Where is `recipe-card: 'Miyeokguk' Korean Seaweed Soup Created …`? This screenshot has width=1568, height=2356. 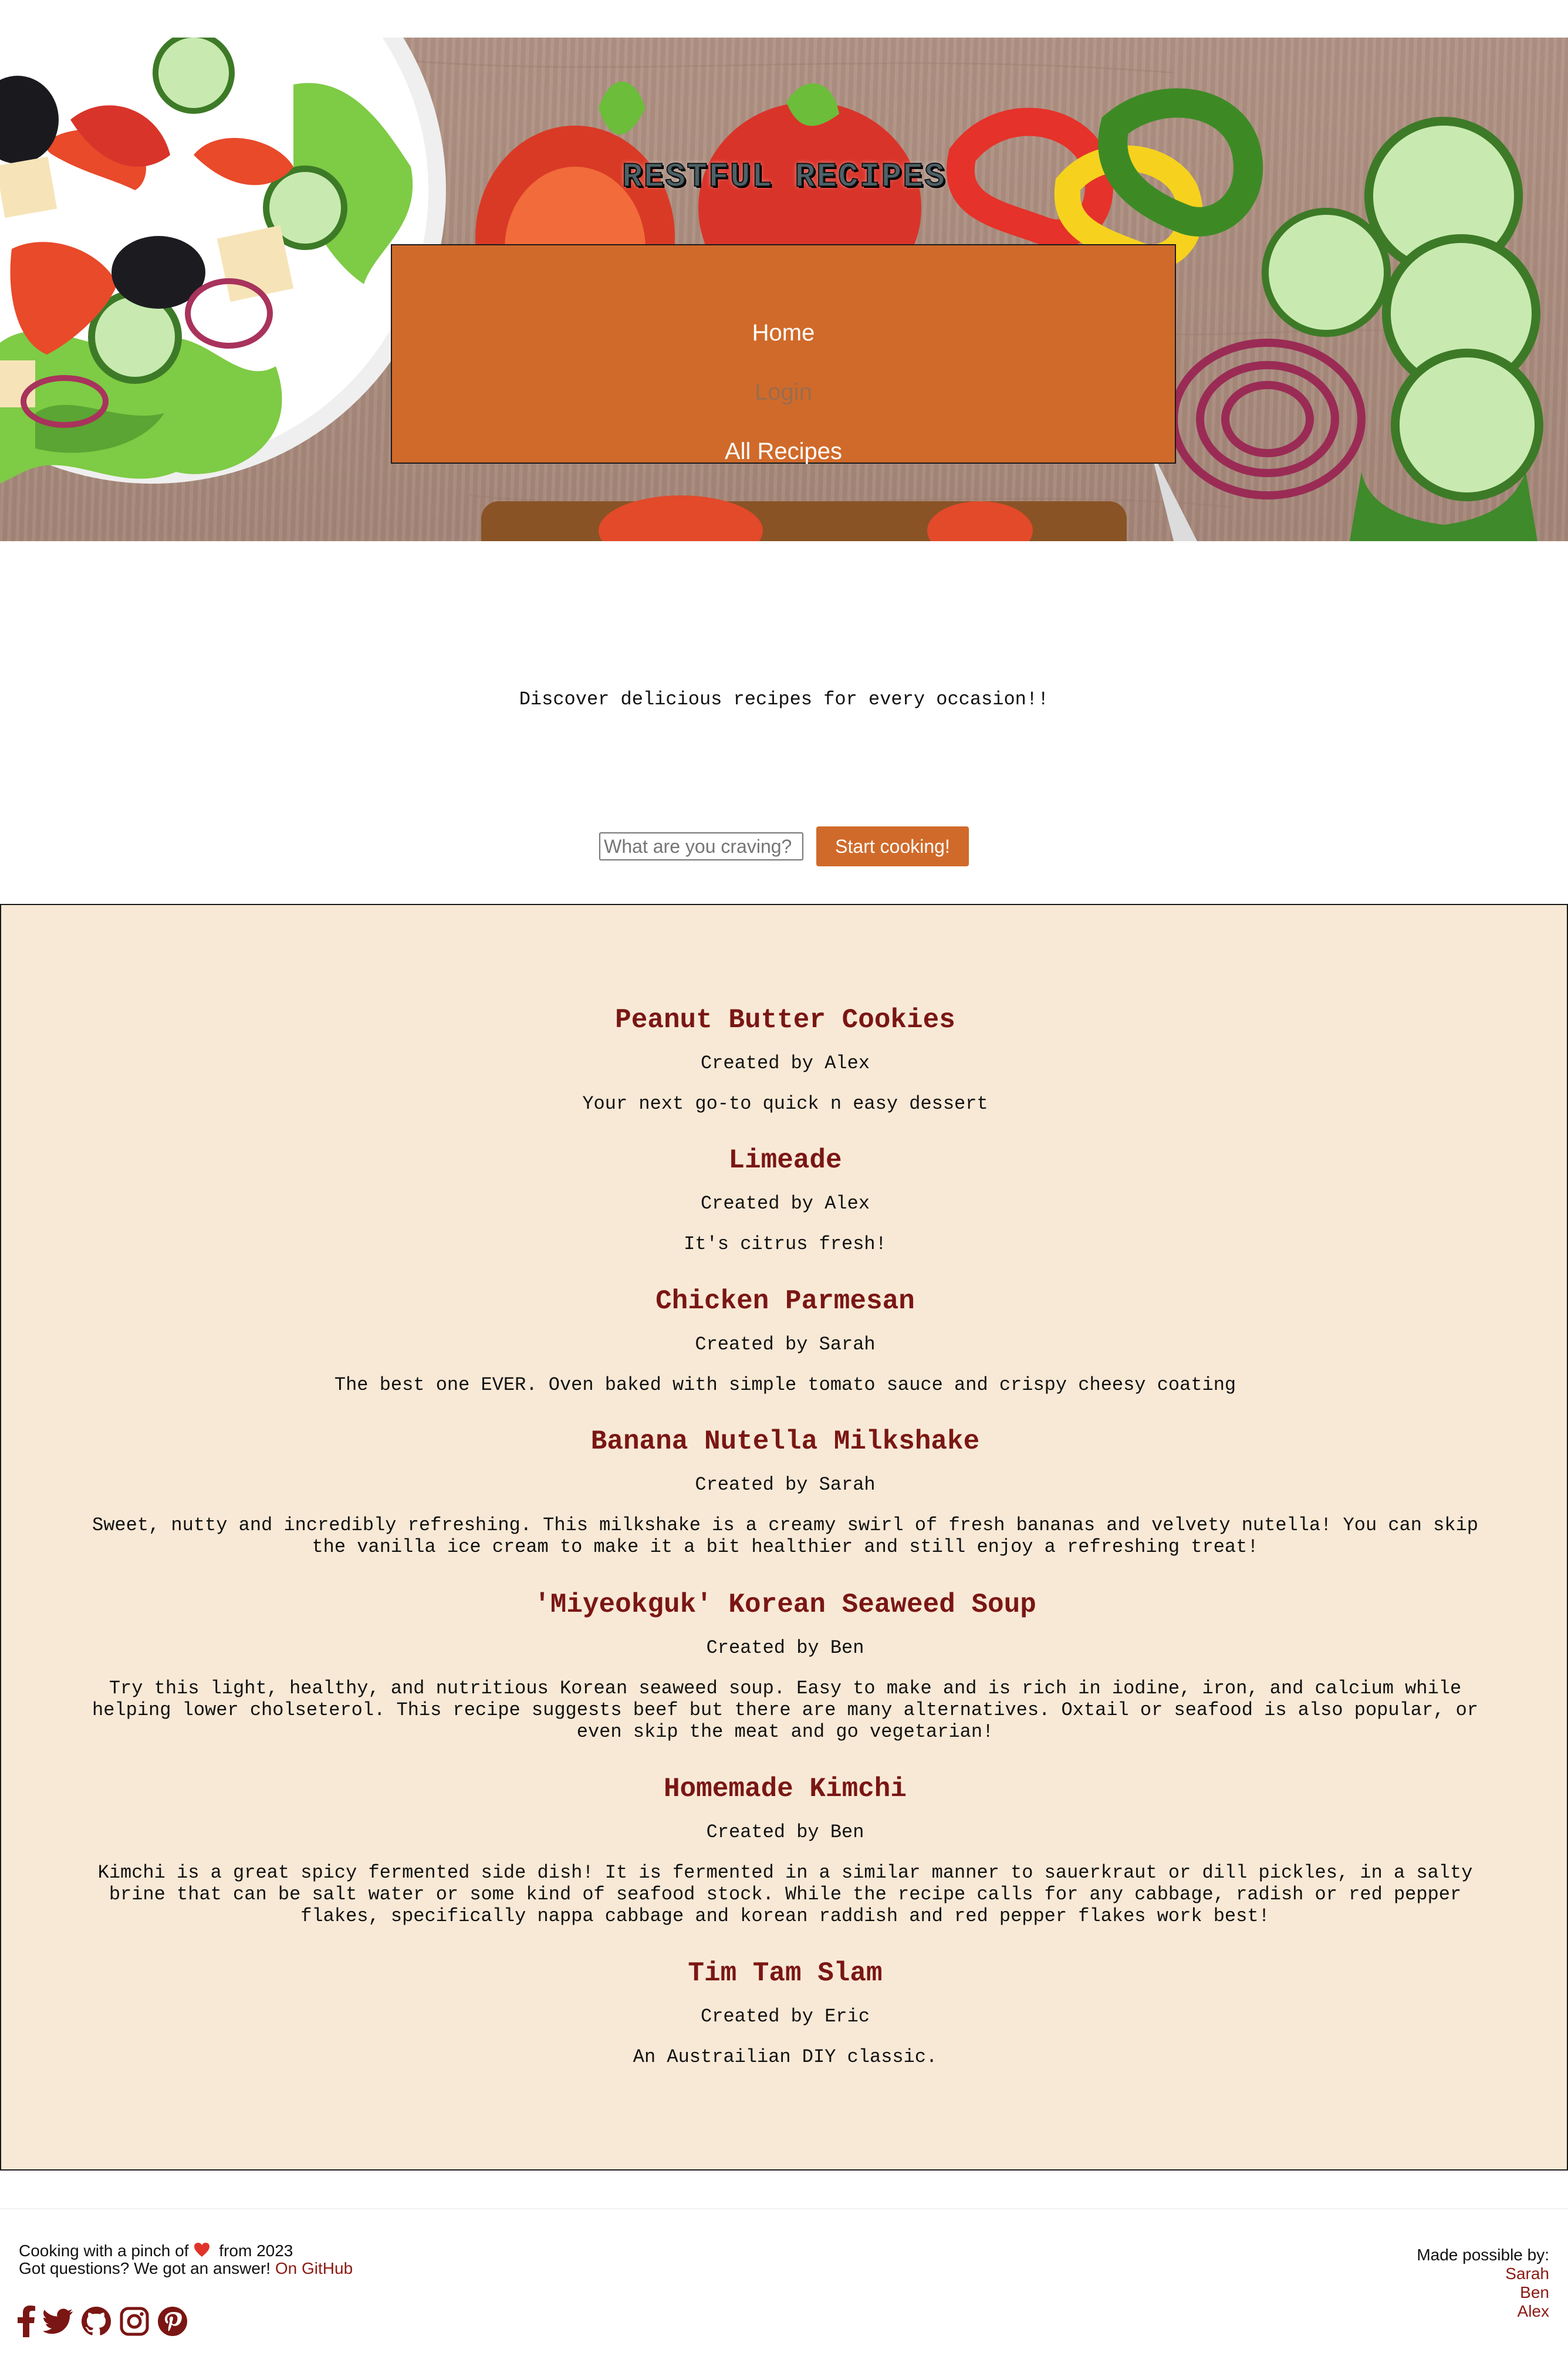 recipe-card: 'Miyeokguk' Korean Seaweed Soup Created … is located at coordinates (785, 1665).